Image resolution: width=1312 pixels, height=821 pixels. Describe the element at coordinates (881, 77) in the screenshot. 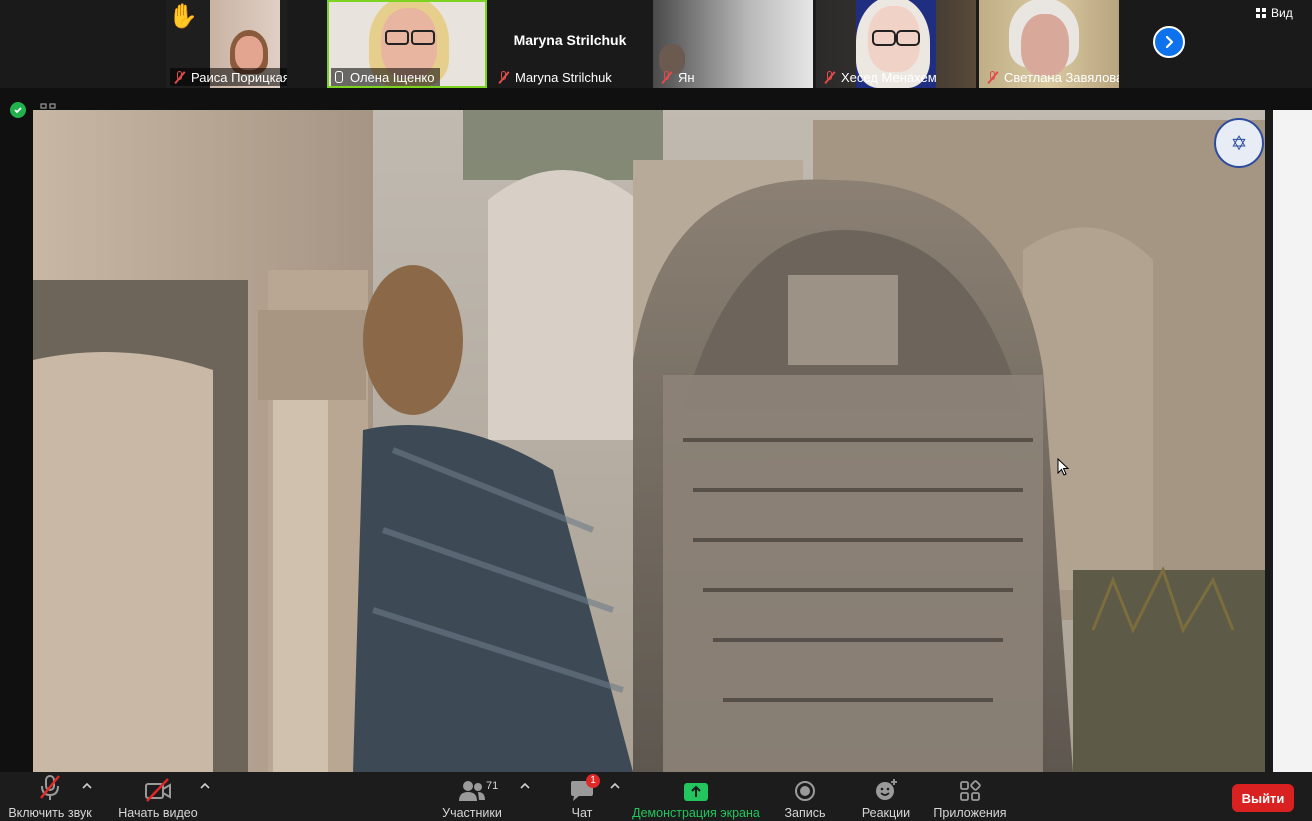

I see `participant-name: Хесед Менахем` at that location.